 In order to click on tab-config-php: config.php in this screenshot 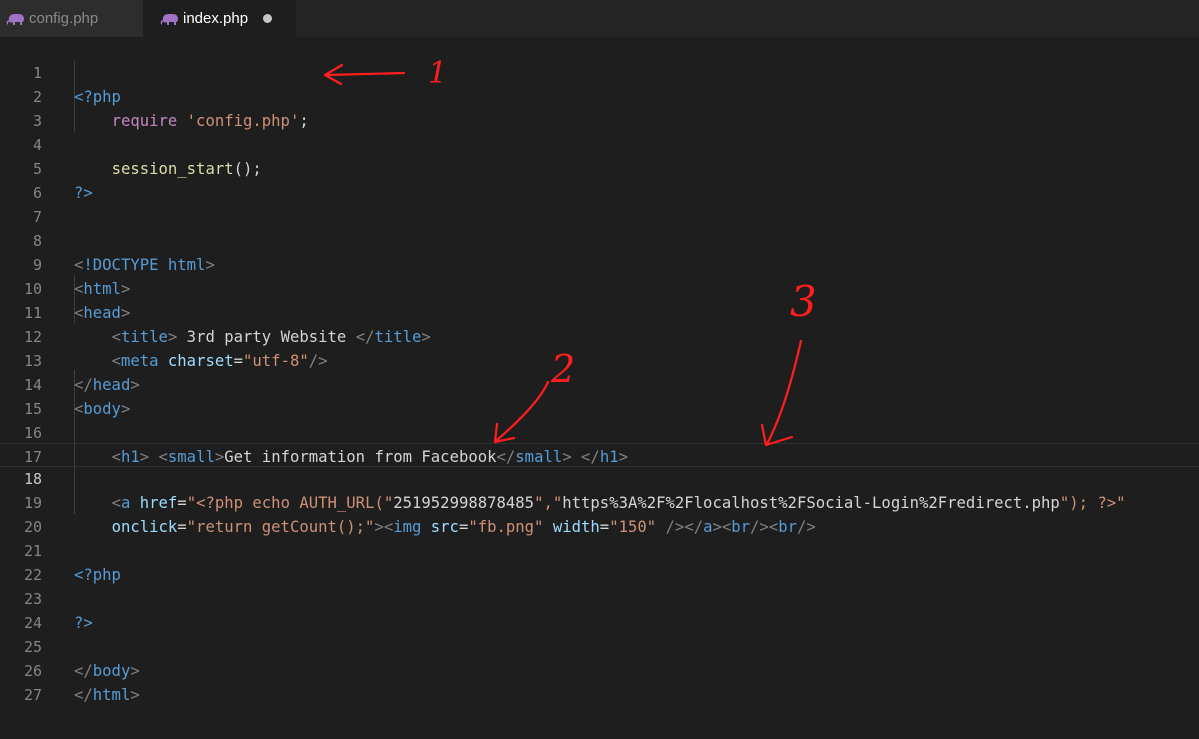, I will do `click(71, 18)`.